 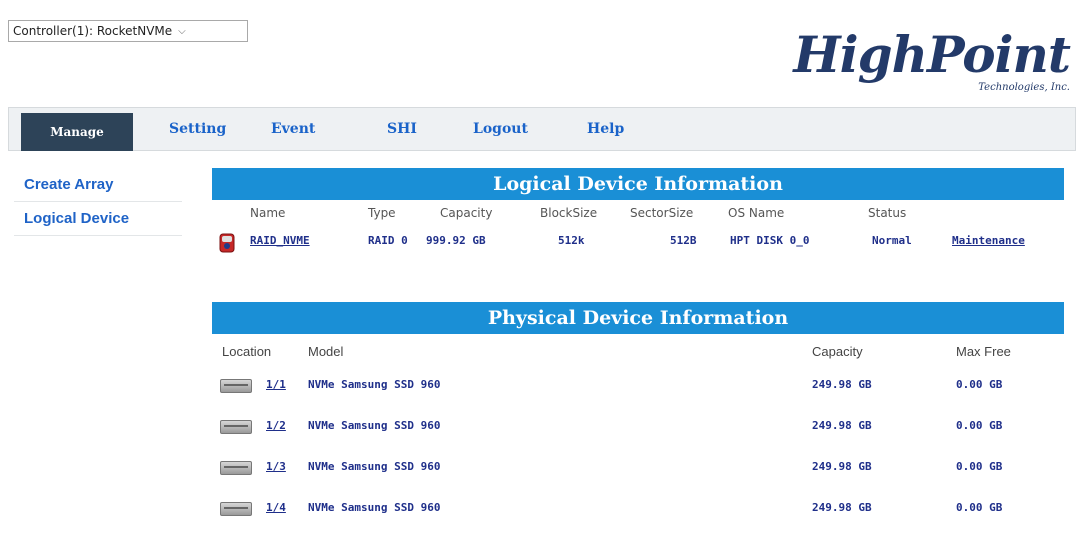 I want to click on col-blocksize: BlockSize, so click(x=569, y=213).